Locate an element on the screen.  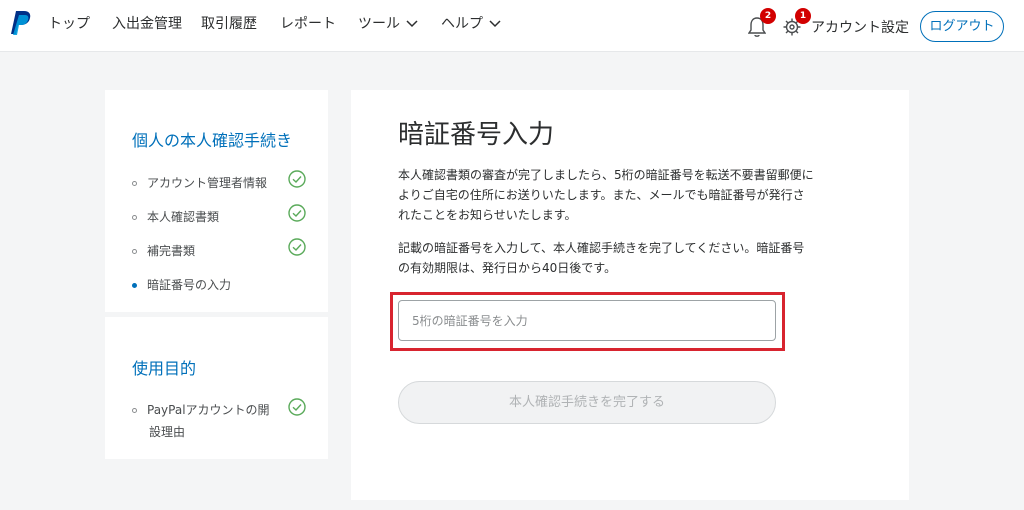
paragraph-line: の有効期限は、発行日から40日後です。 is located at coordinates (507, 268).